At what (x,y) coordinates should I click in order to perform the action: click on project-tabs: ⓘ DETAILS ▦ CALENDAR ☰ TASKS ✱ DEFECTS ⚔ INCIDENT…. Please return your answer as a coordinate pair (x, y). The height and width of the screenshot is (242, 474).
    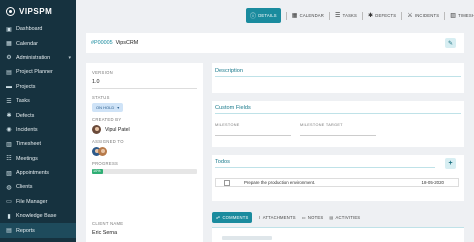
    Looking at the image, I should click on (360, 15).